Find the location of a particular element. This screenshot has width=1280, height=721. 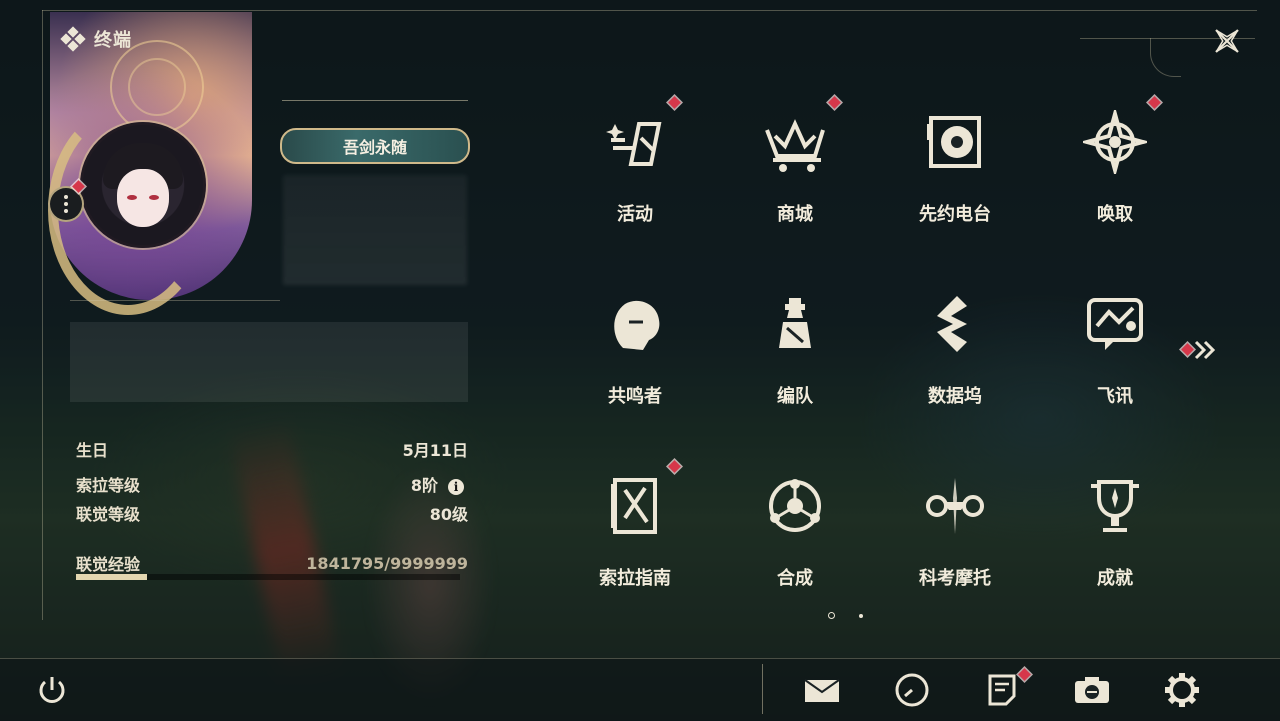

avatar-eye-right is located at coordinates (154, 197).